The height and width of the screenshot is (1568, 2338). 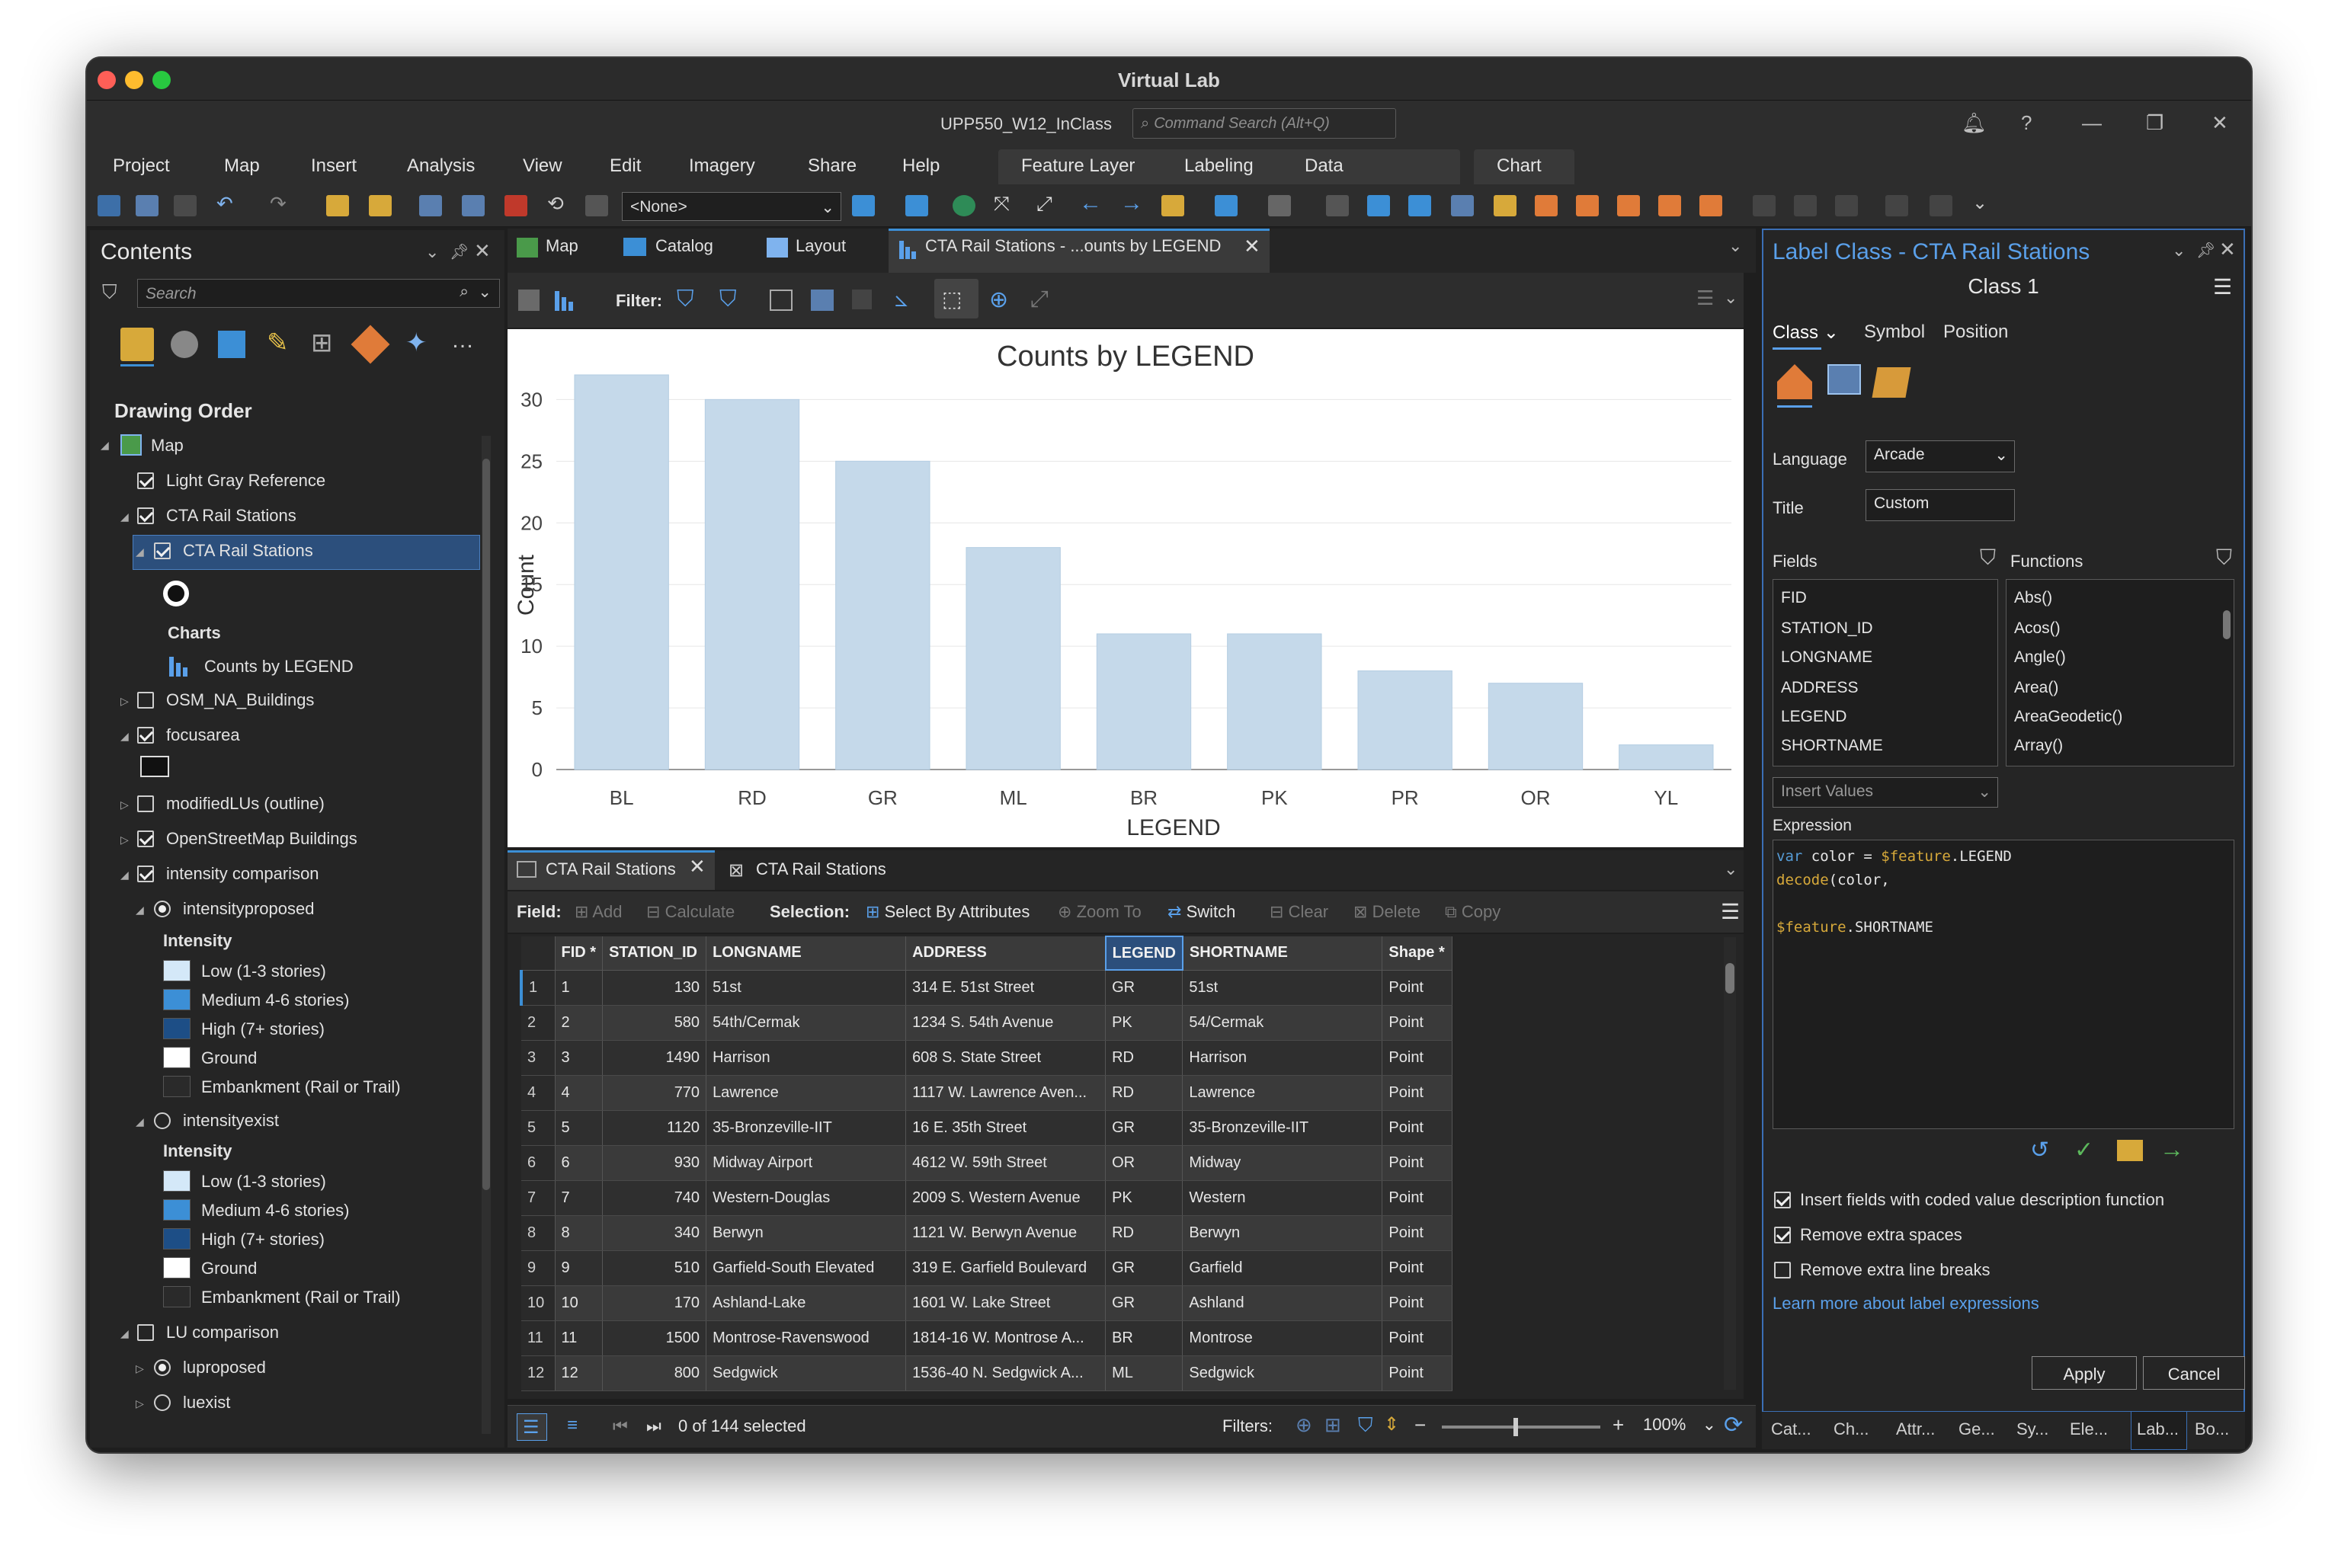 I want to click on tab-catalog: Catalog, so click(x=684, y=246).